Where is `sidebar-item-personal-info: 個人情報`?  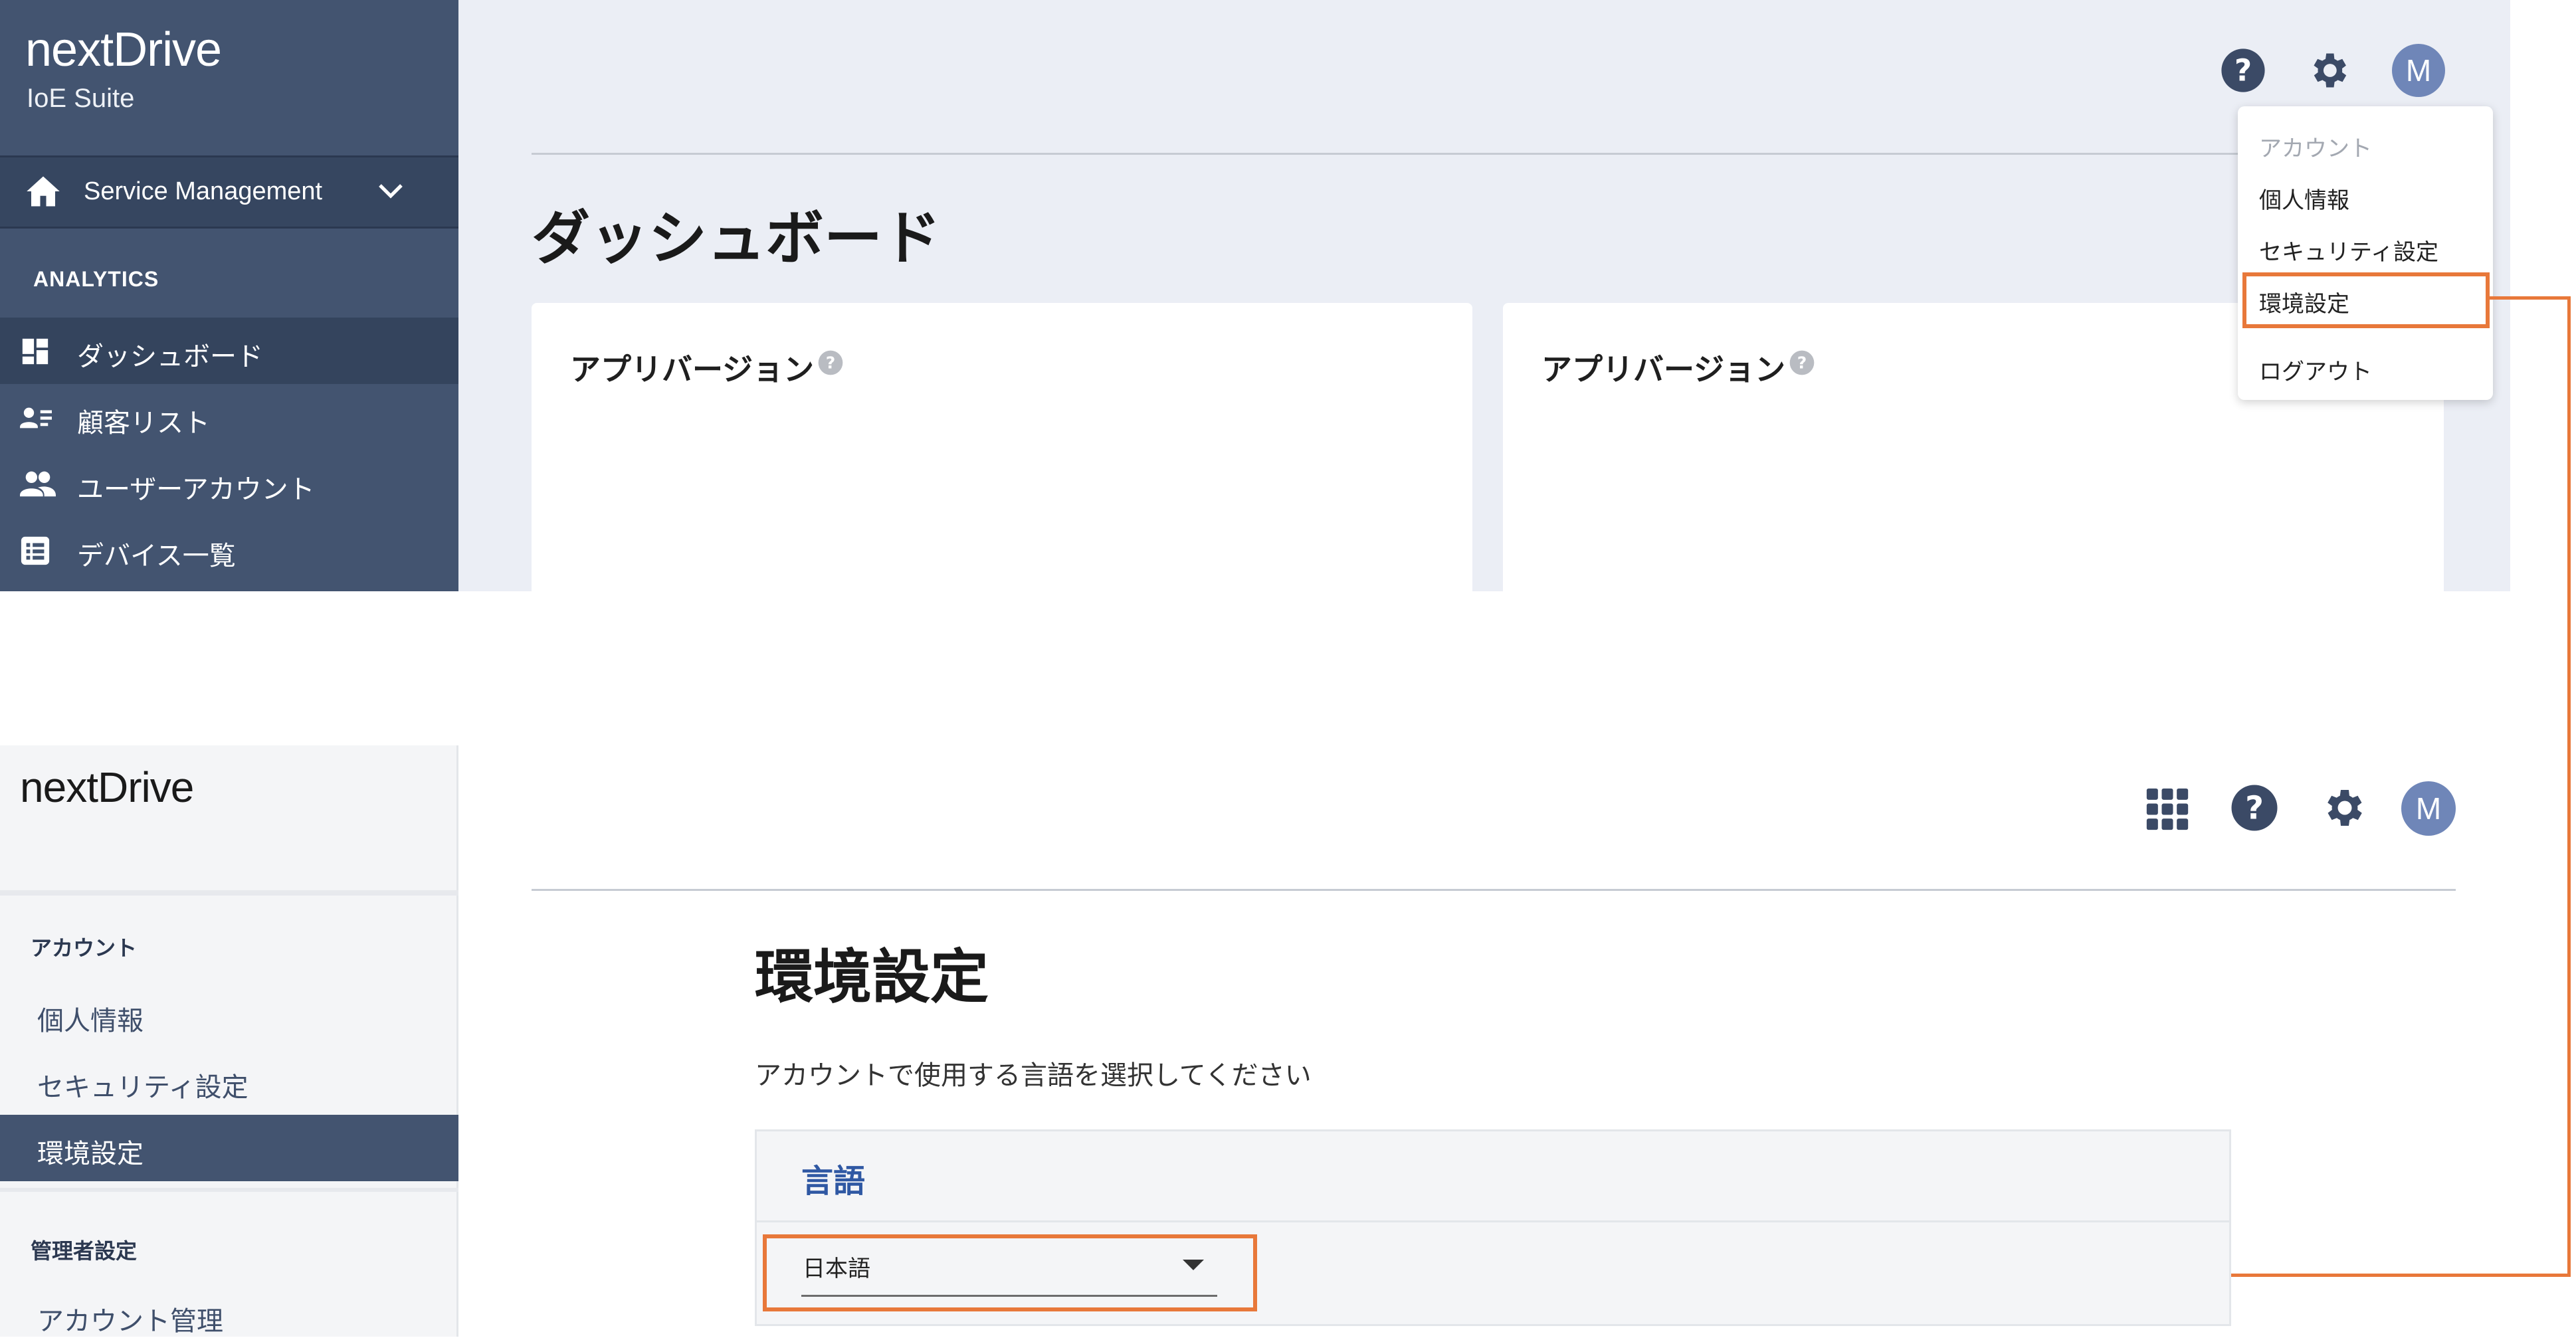 sidebar-item-personal-info: 個人情報 is located at coordinates (229, 1015).